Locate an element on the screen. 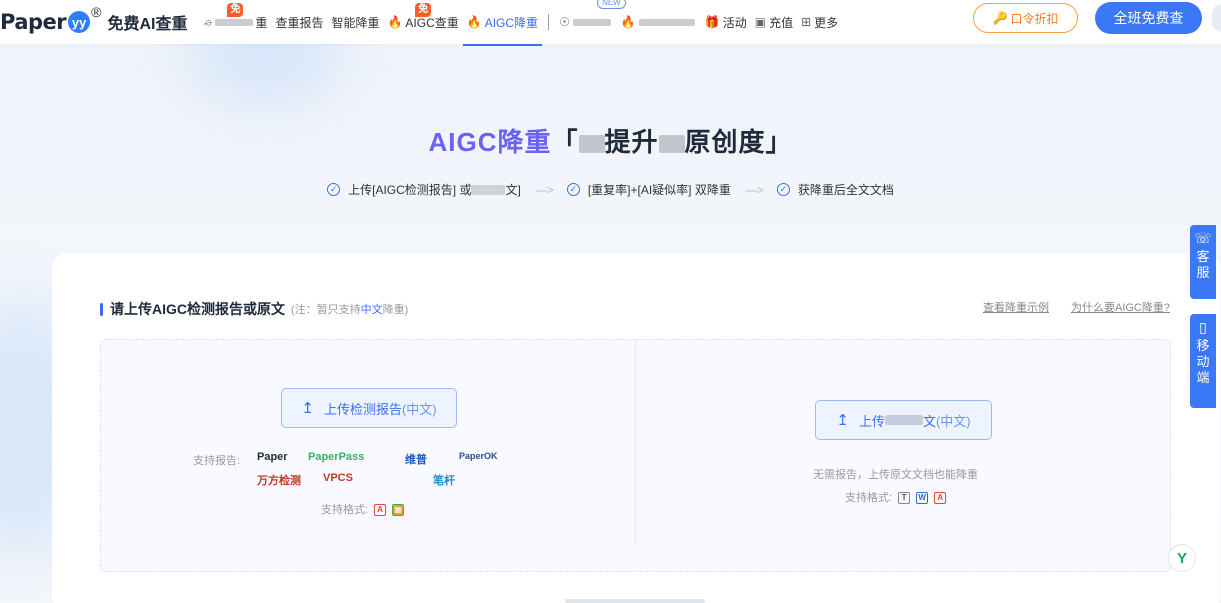 Image resolution: width=1221 pixels, height=603 pixels. nav-item-label: AIGC查重 is located at coordinates (432, 22).